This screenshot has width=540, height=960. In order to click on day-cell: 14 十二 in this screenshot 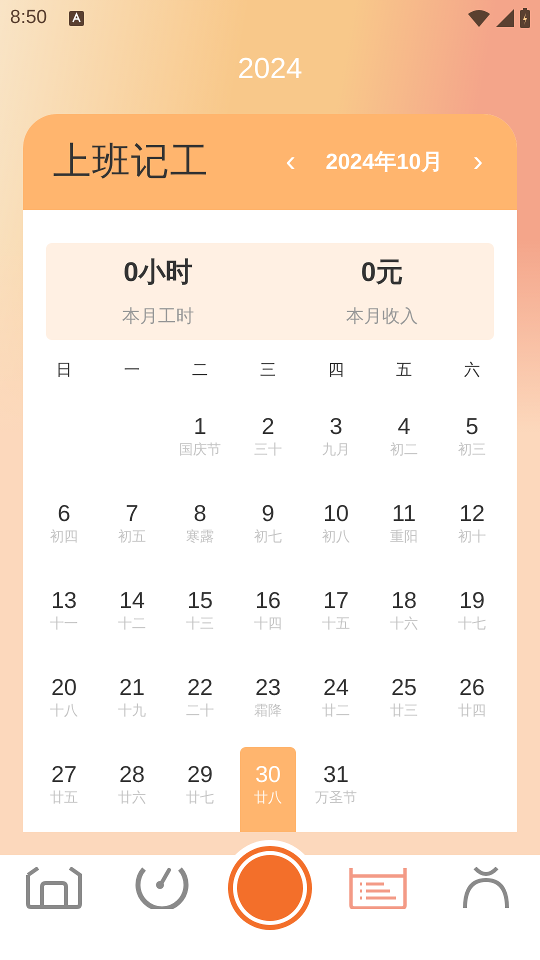, I will do `click(132, 614)`.